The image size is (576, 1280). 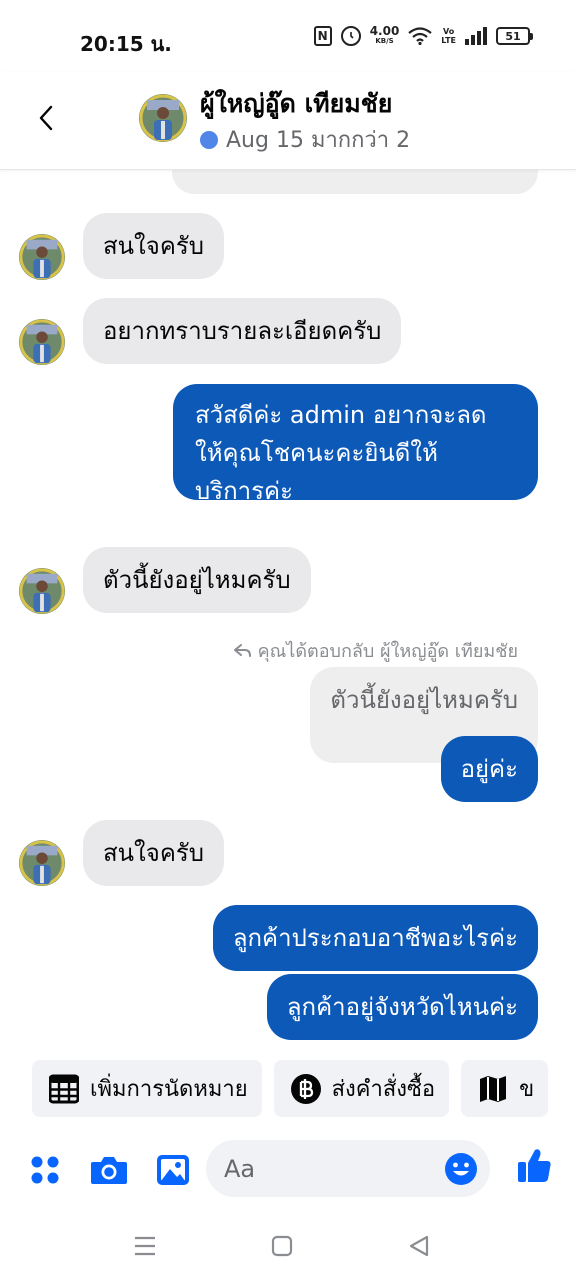 I want to click on volte-icon: Vo LTE, so click(x=448, y=36).